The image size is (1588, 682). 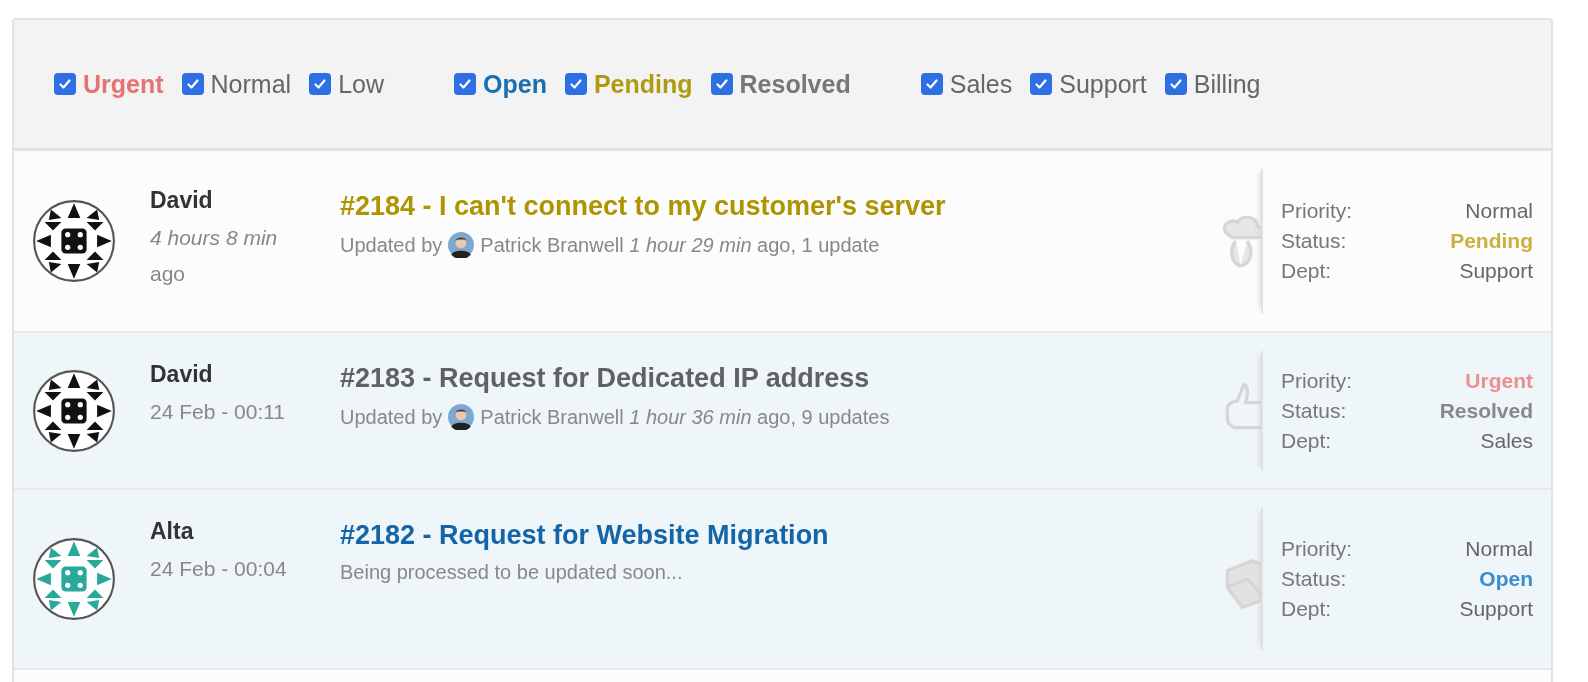 What do you see at coordinates (795, 84) in the screenshot?
I see `filter-label: Resolved` at bounding box center [795, 84].